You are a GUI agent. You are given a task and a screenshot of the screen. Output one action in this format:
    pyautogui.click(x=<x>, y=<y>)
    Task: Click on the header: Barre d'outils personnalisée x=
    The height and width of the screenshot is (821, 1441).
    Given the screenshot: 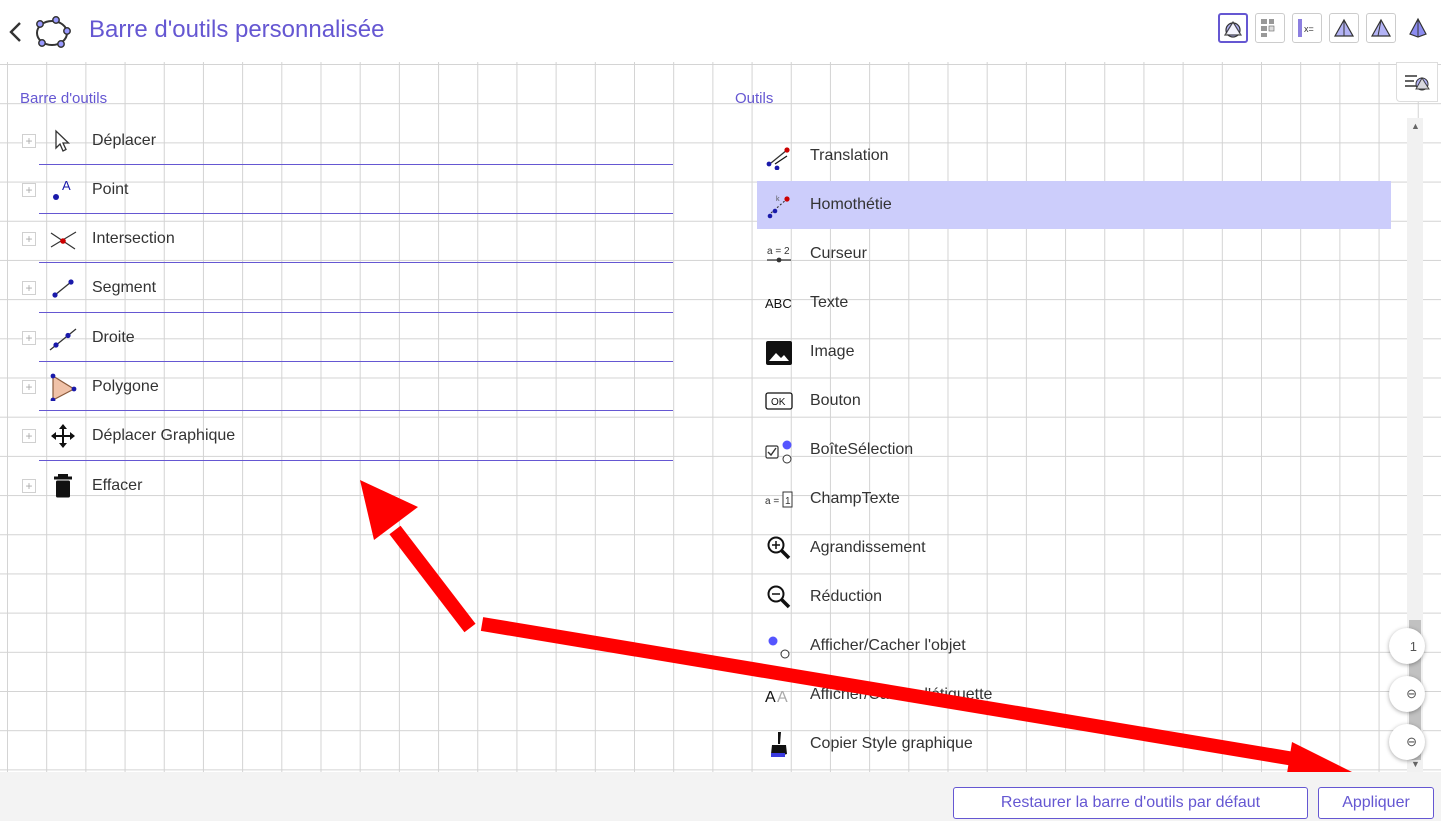 What is the action you would take?
    pyautogui.click(x=720, y=31)
    